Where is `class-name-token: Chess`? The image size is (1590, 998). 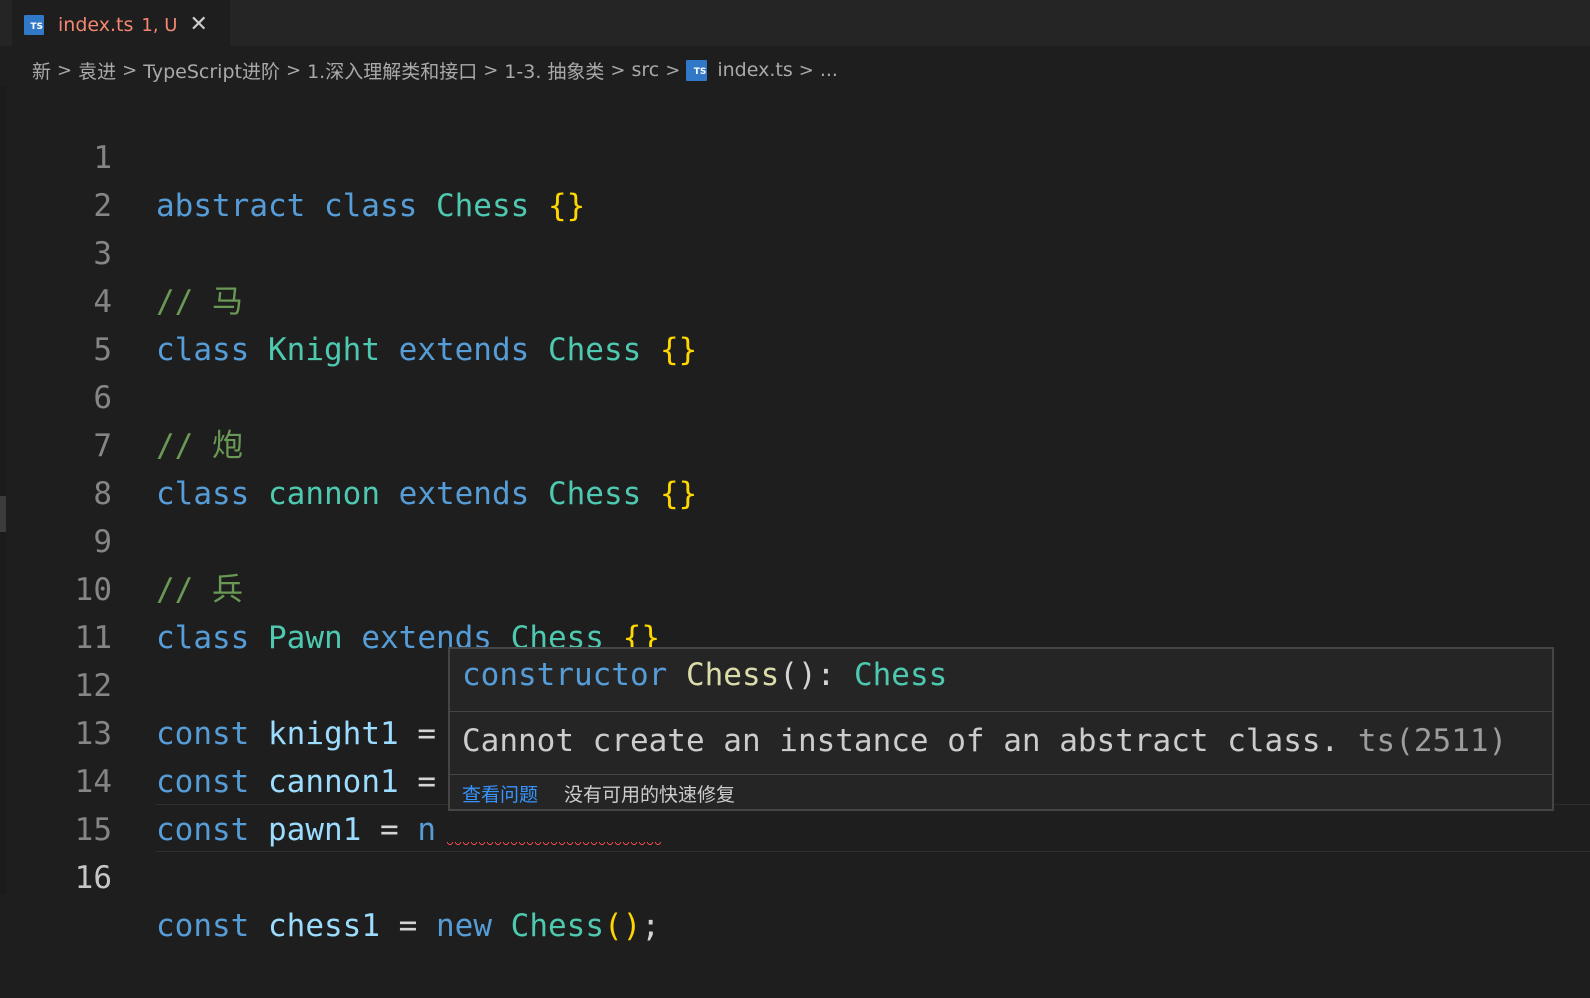 class-name-token: Chess is located at coordinates (557, 926).